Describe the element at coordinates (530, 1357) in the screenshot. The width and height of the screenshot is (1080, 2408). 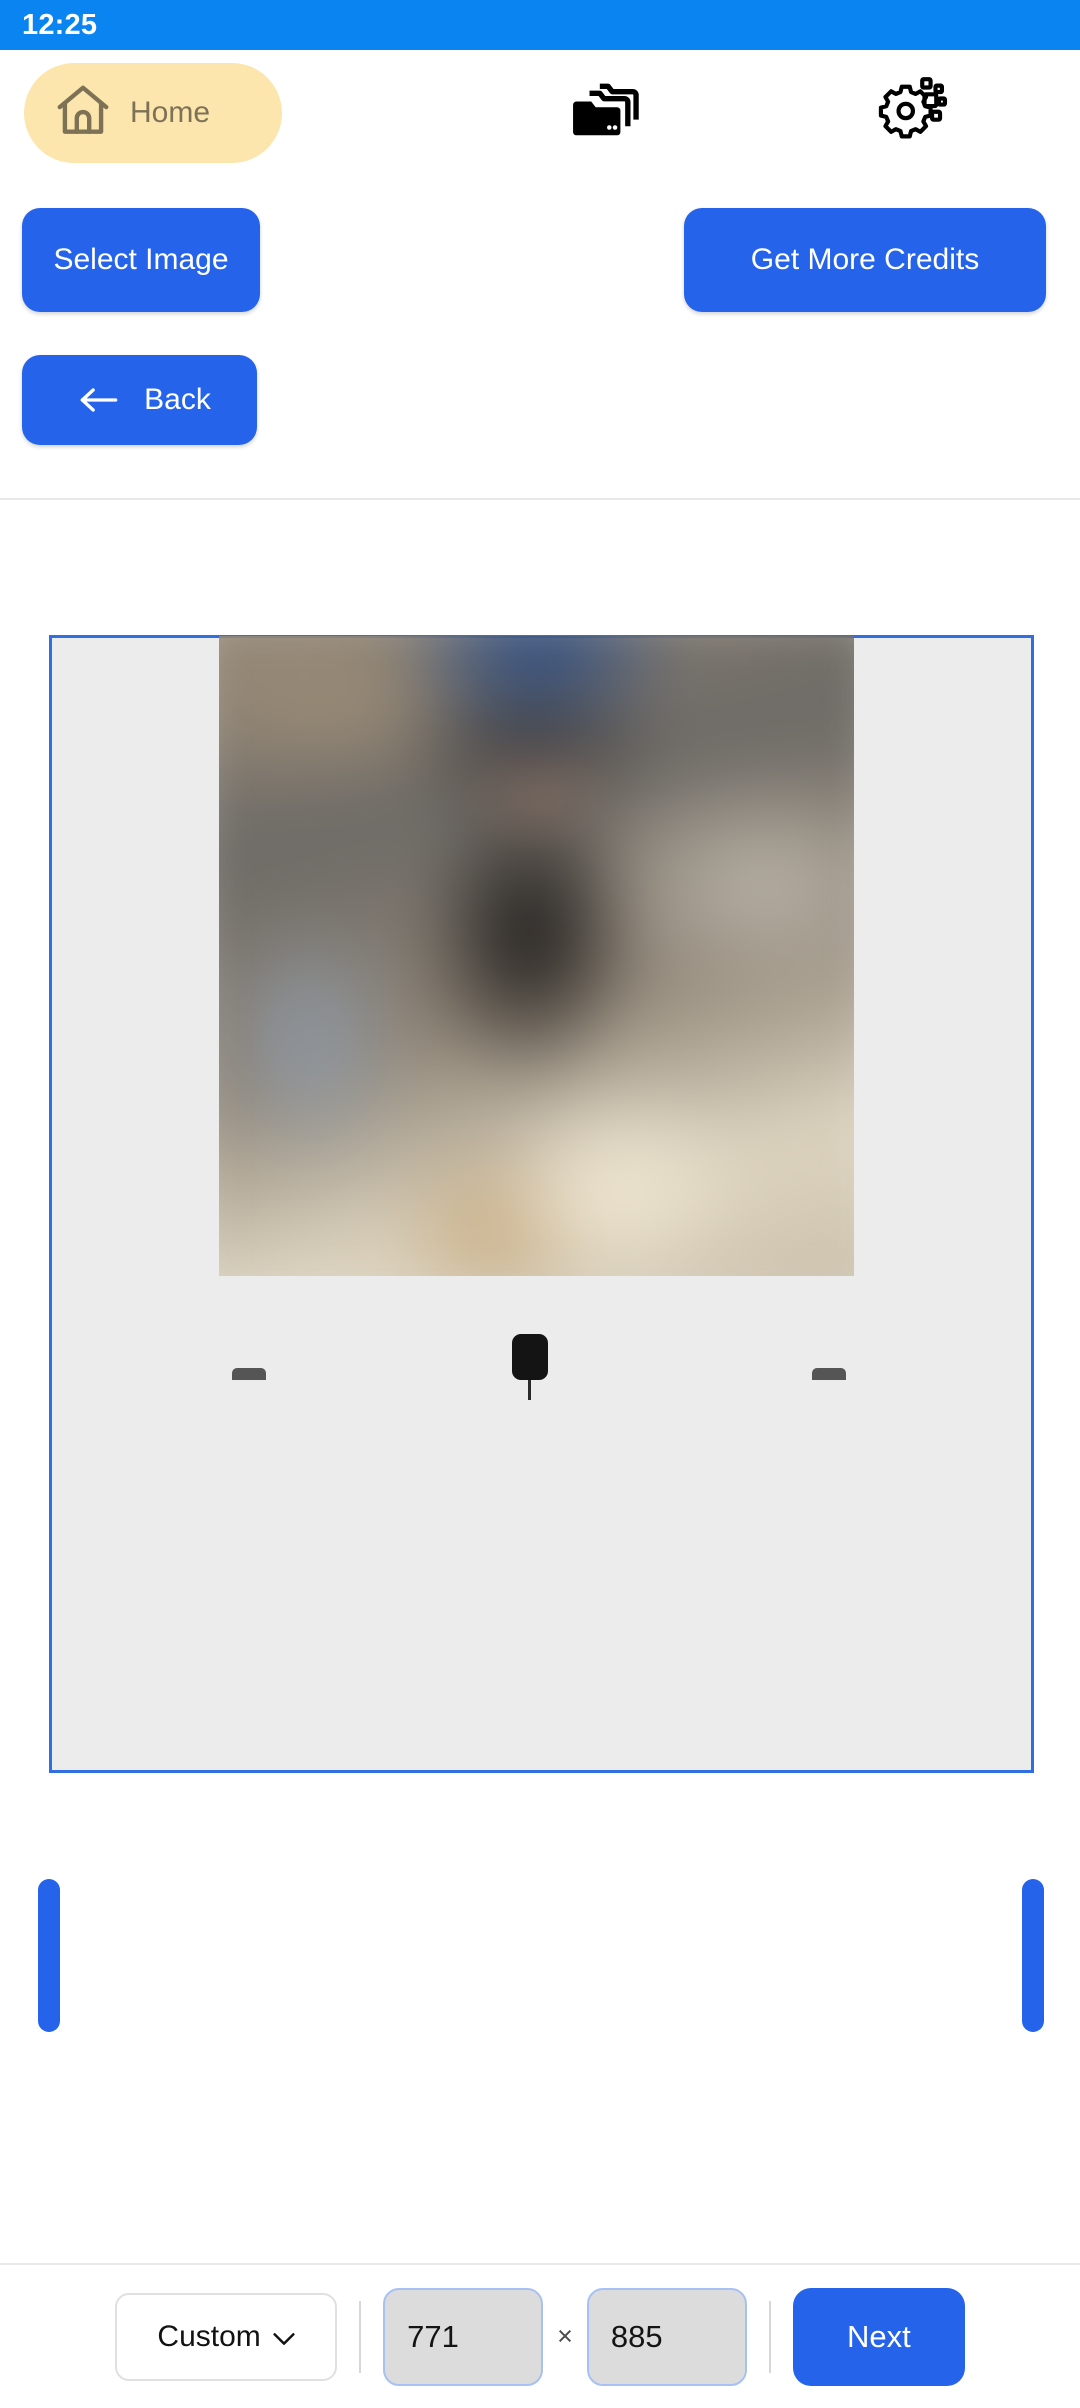
I see `top-marker-icon` at that location.